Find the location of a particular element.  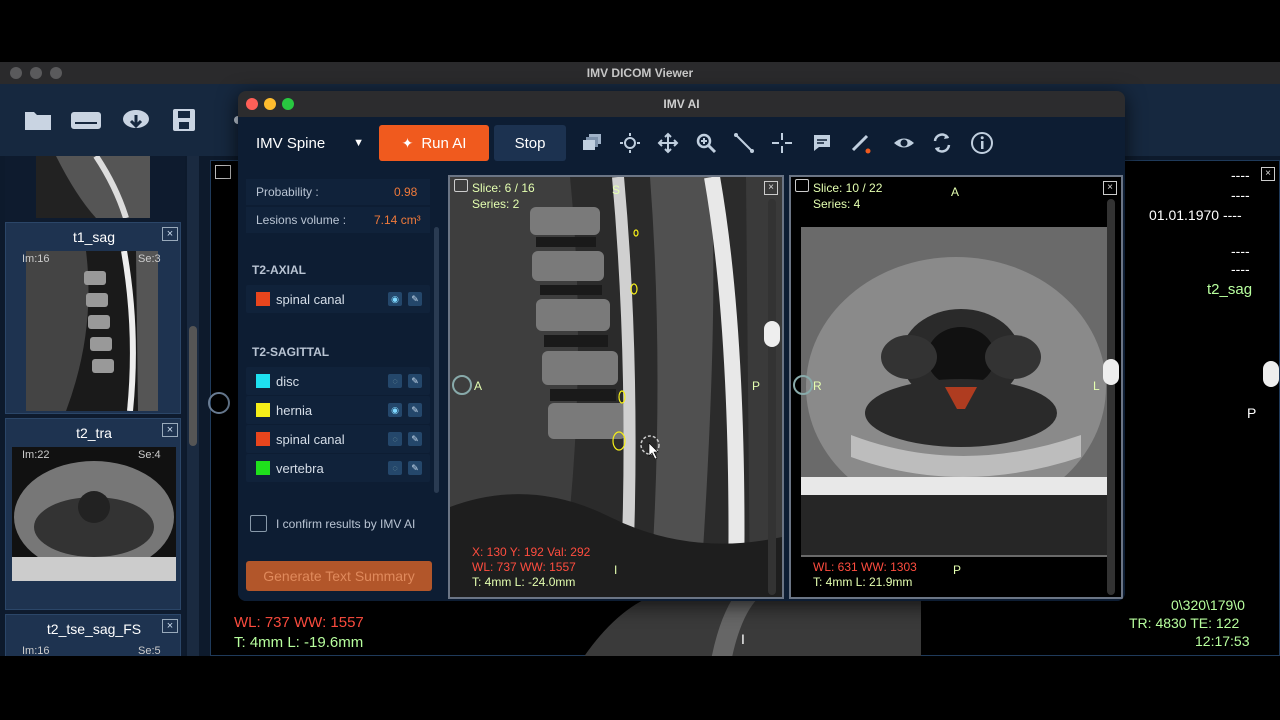

axial-heading: T2-AXIAL is located at coordinates (279, 270).